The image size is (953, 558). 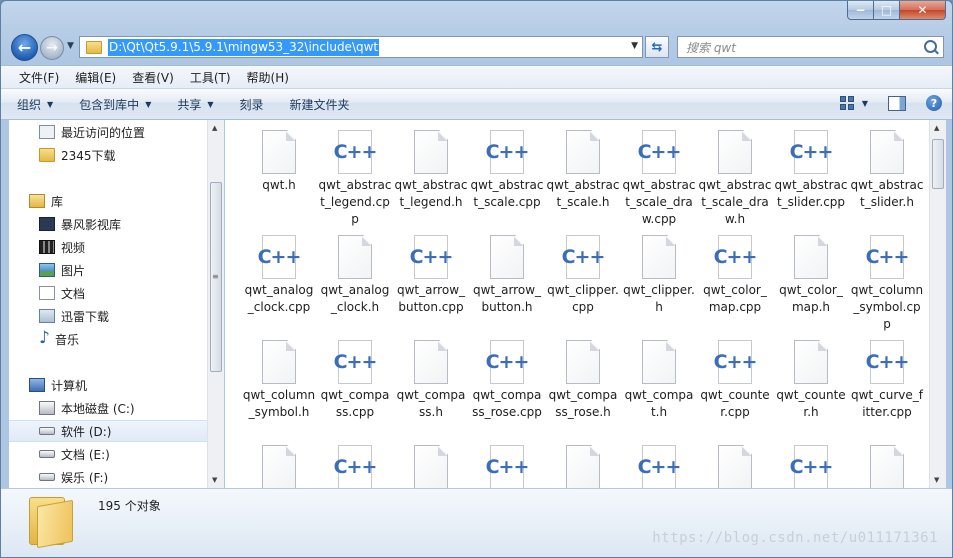 I want to click on nav-item: 迅雷下载, so click(x=108, y=316).